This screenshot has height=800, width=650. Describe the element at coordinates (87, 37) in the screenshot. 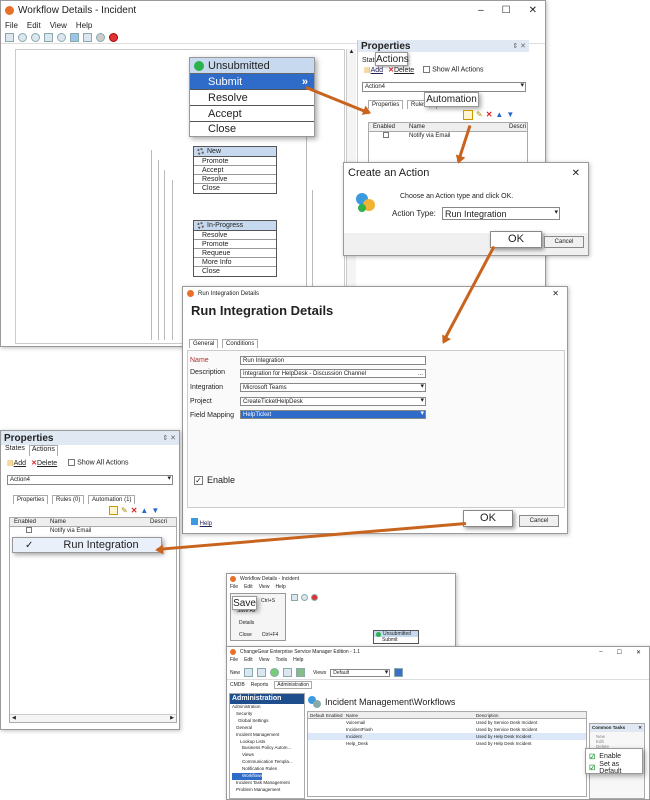

I see `connector-icon` at that location.